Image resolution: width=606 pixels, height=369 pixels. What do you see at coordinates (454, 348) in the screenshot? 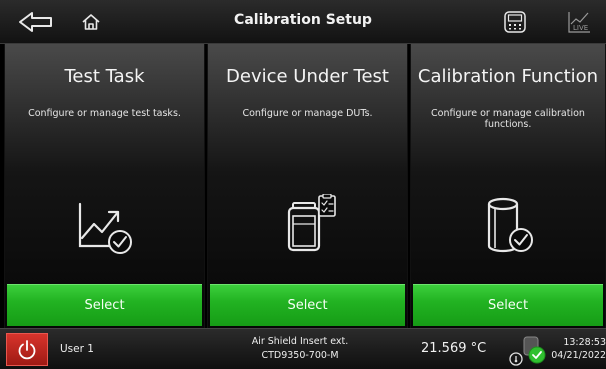
I see `temperature-readout: 21.569 °C` at bounding box center [454, 348].